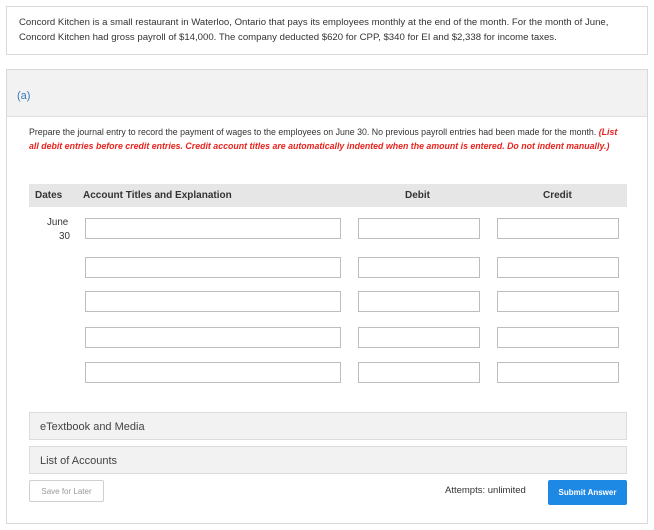 The image size is (654, 530). I want to click on part-header: (a), so click(327, 93).